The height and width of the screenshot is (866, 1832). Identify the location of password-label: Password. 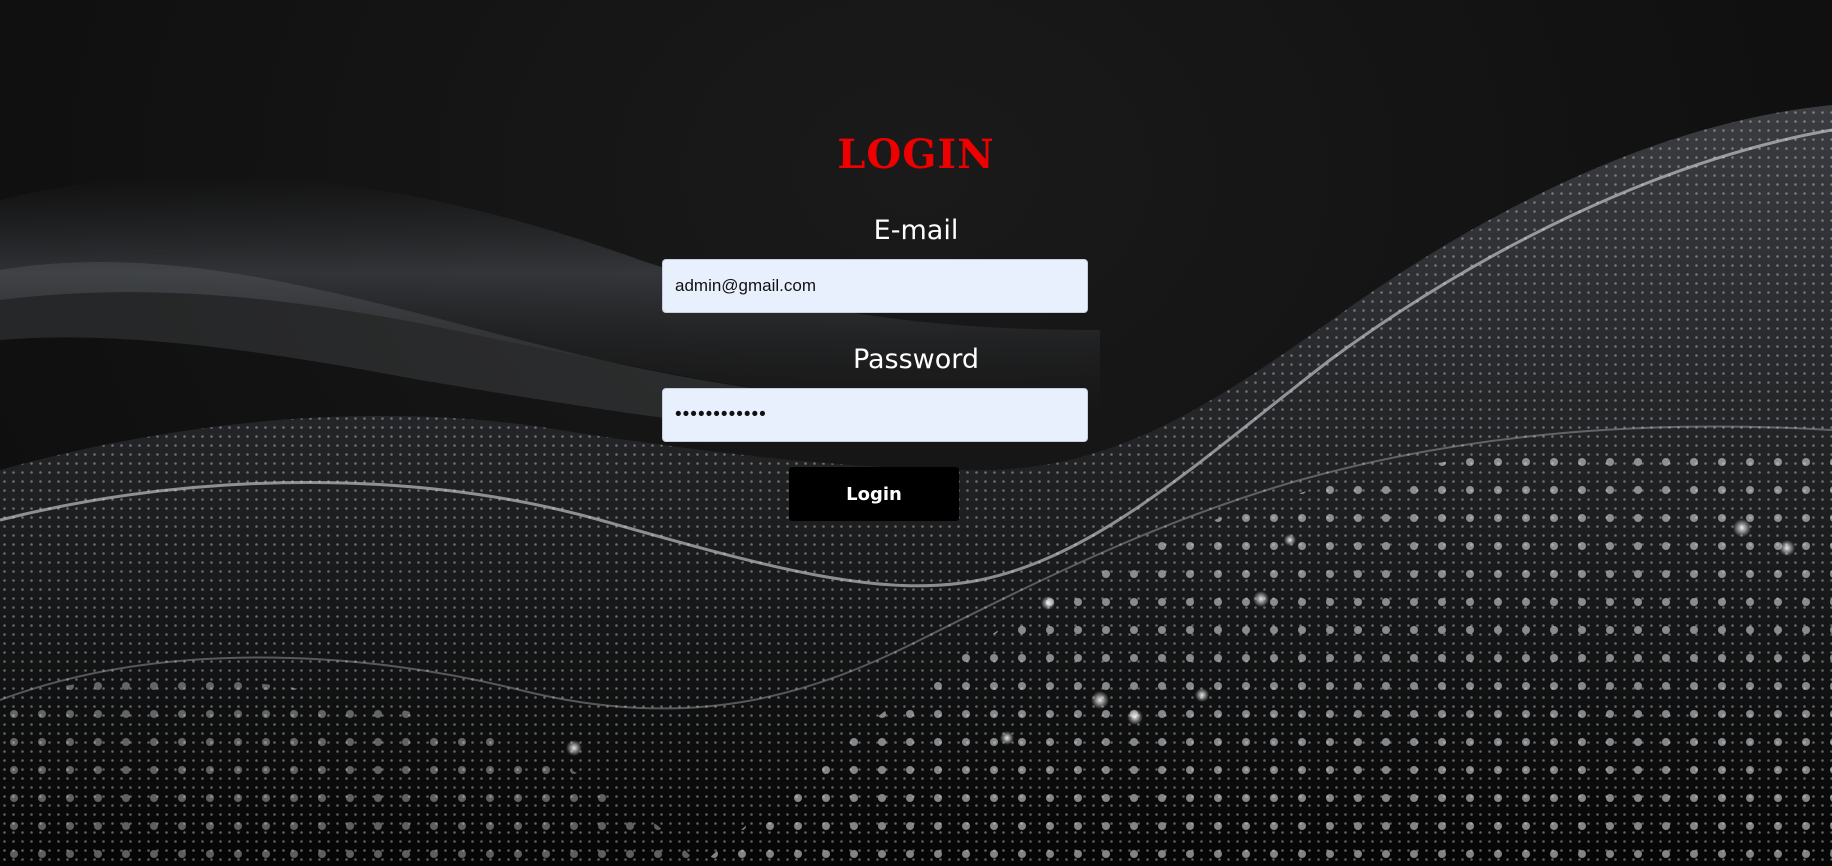
(916, 359).